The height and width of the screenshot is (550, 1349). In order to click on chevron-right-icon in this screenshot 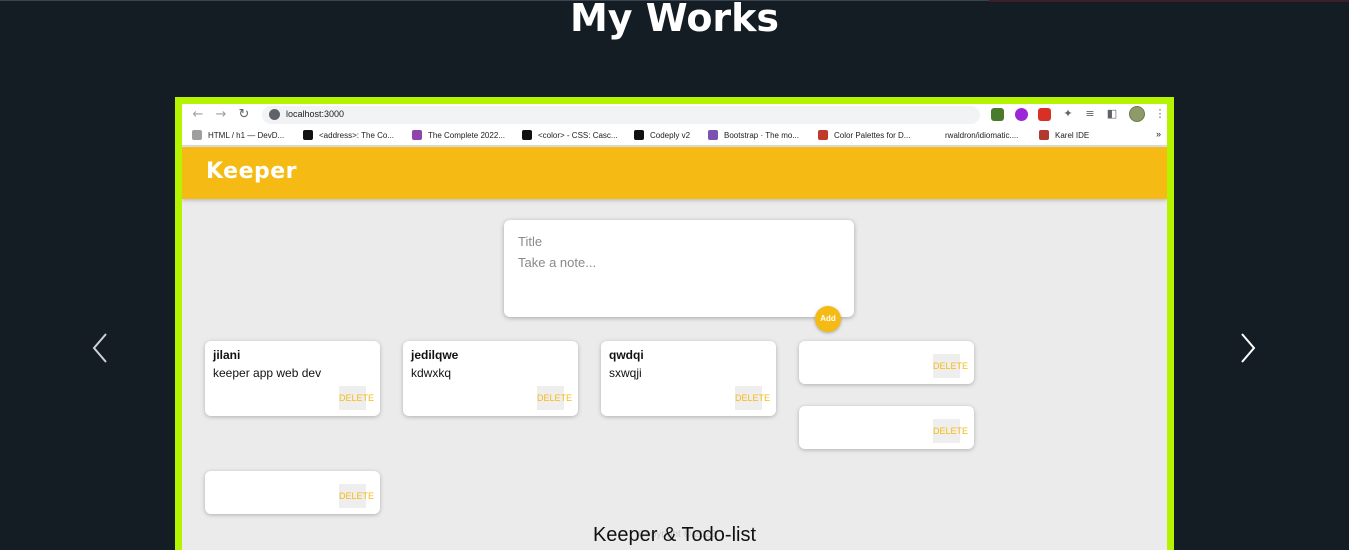, I will do `click(1248, 348)`.